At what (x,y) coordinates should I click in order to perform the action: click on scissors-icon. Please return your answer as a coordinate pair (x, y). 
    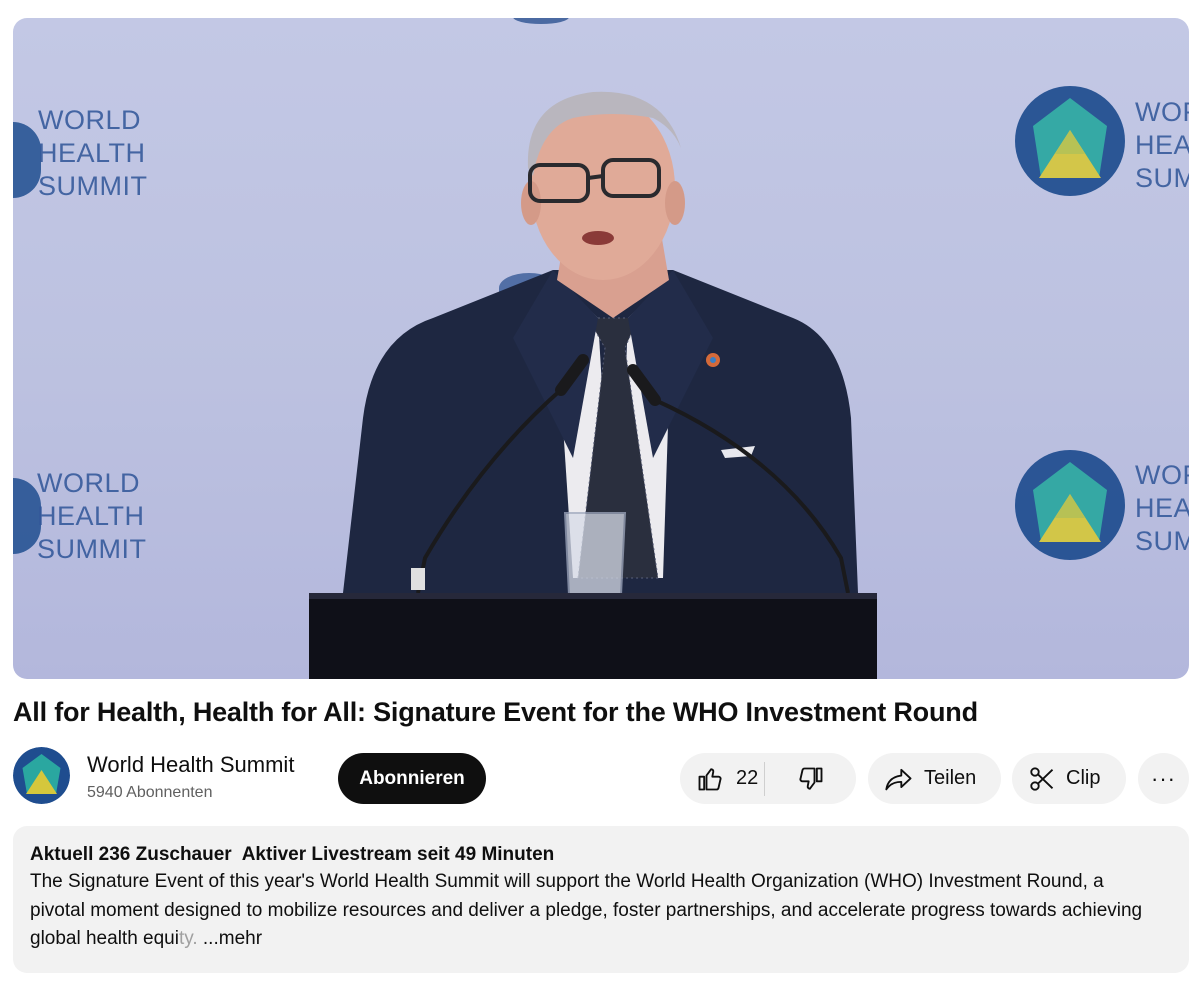
    Looking at the image, I should click on (1042, 778).